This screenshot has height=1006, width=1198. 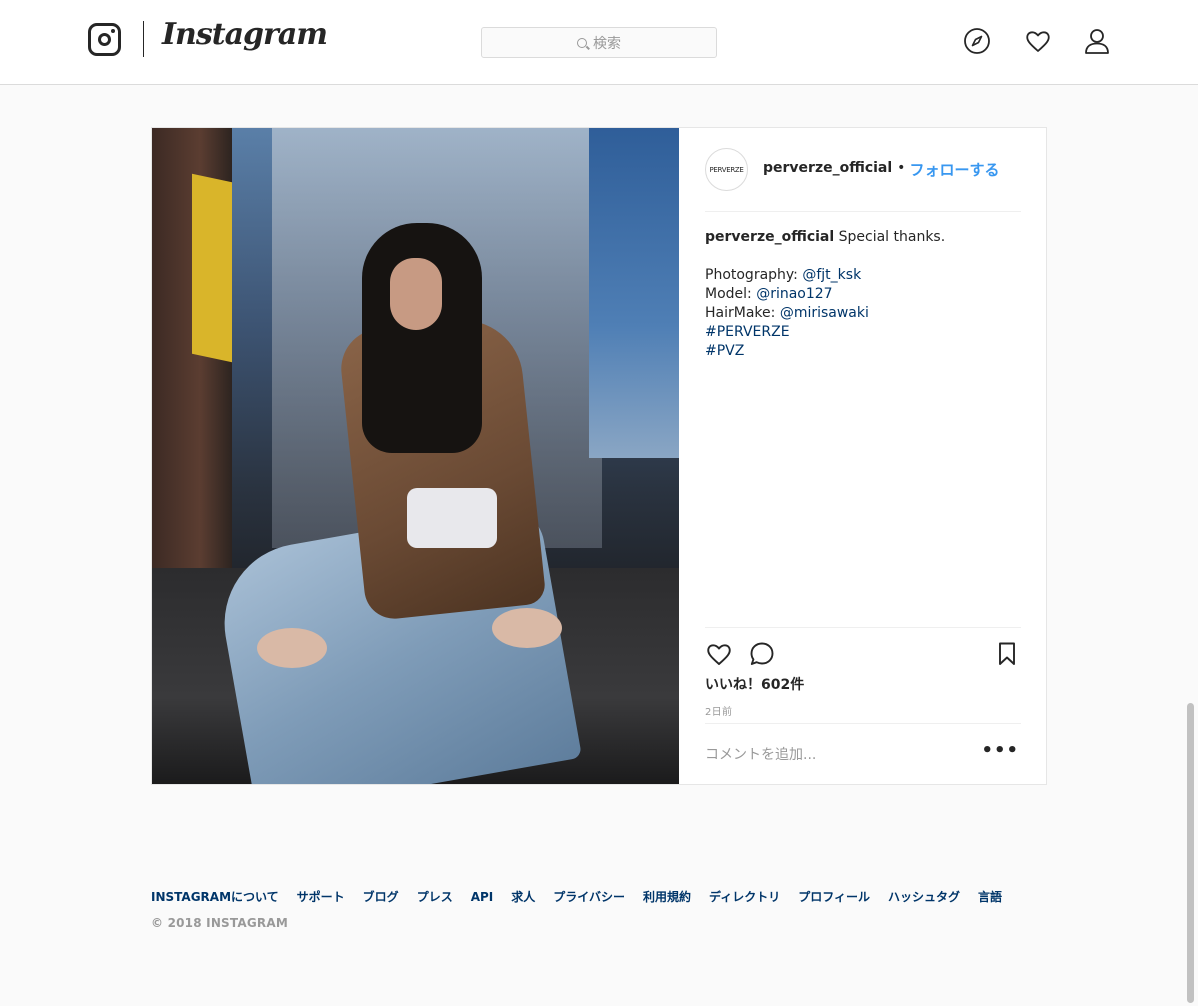 I want to click on post-timestamp: 2日前, so click(x=718, y=710).